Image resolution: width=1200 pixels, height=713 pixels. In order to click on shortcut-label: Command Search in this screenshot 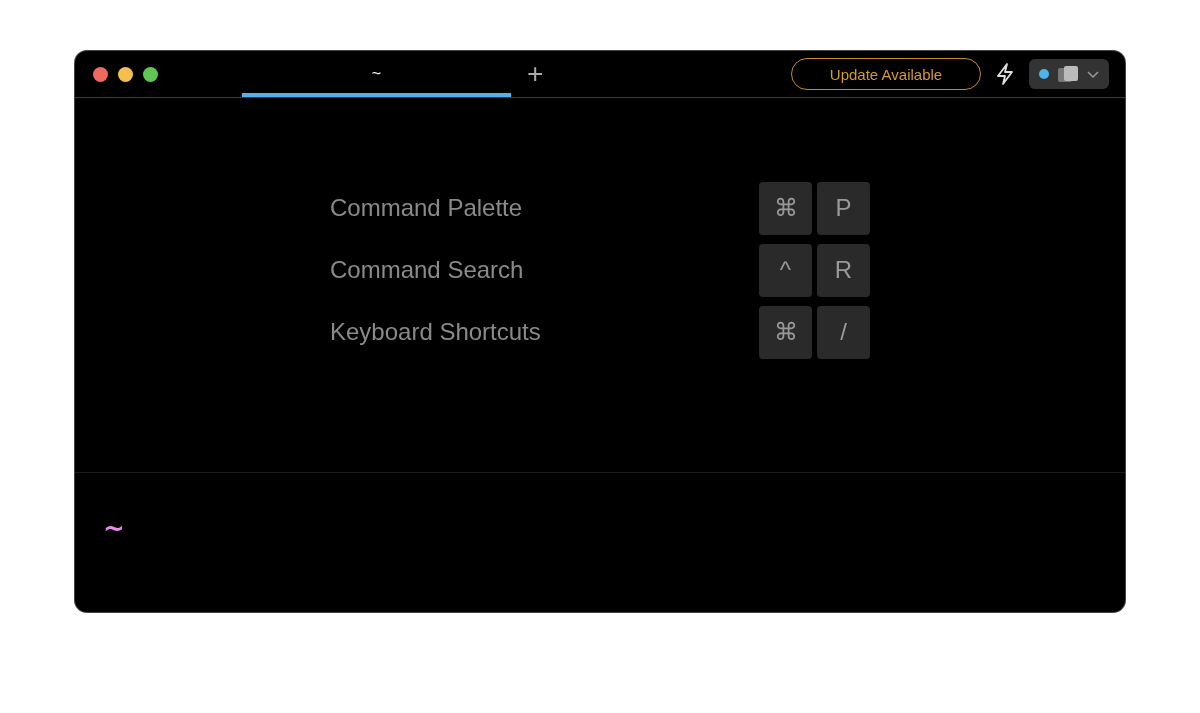, I will do `click(427, 270)`.